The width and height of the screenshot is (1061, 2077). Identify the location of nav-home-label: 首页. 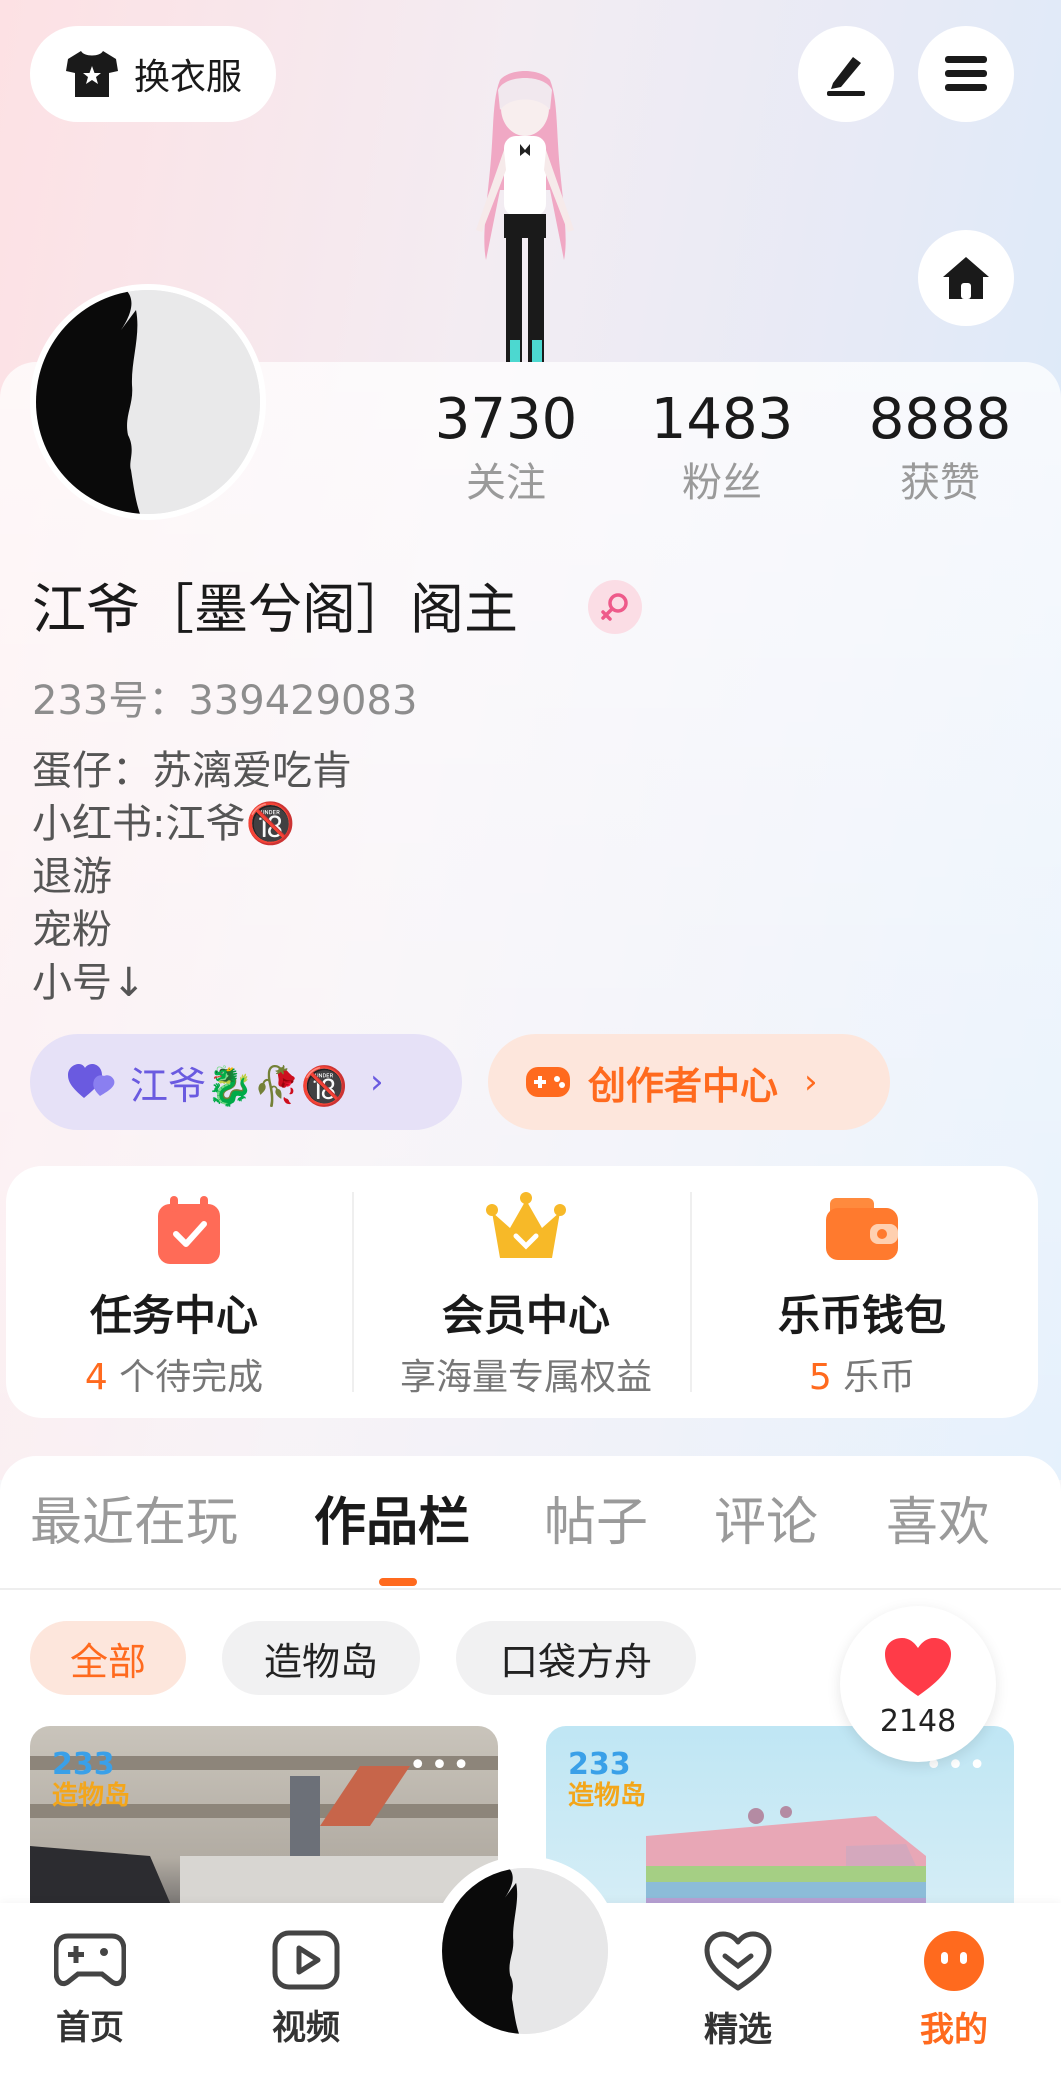
(90, 2028).